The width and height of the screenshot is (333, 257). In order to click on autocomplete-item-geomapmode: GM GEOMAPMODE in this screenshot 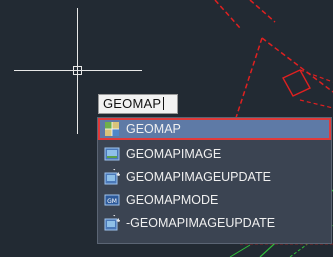, I will do `click(214, 200)`.